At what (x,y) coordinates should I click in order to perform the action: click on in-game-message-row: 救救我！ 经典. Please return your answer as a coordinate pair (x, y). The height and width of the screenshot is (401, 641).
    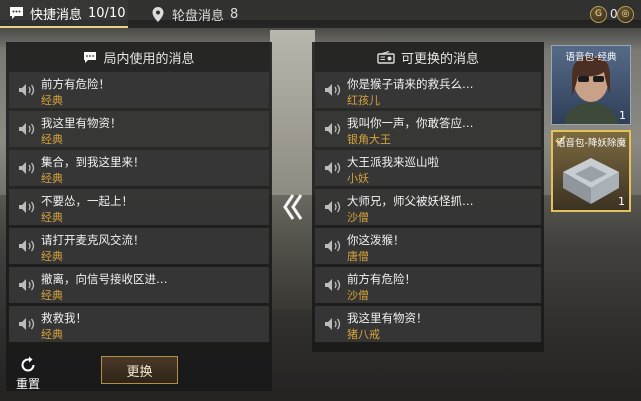
    Looking at the image, I should click on (139, 324).